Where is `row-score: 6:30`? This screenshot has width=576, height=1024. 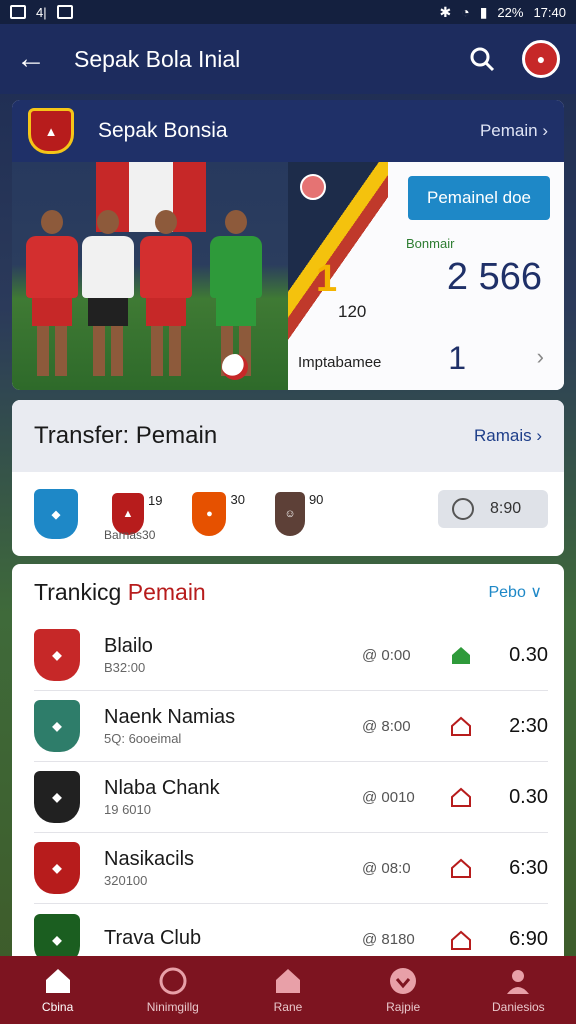
row-score: 6:30 is located at coordinates (528, 867).